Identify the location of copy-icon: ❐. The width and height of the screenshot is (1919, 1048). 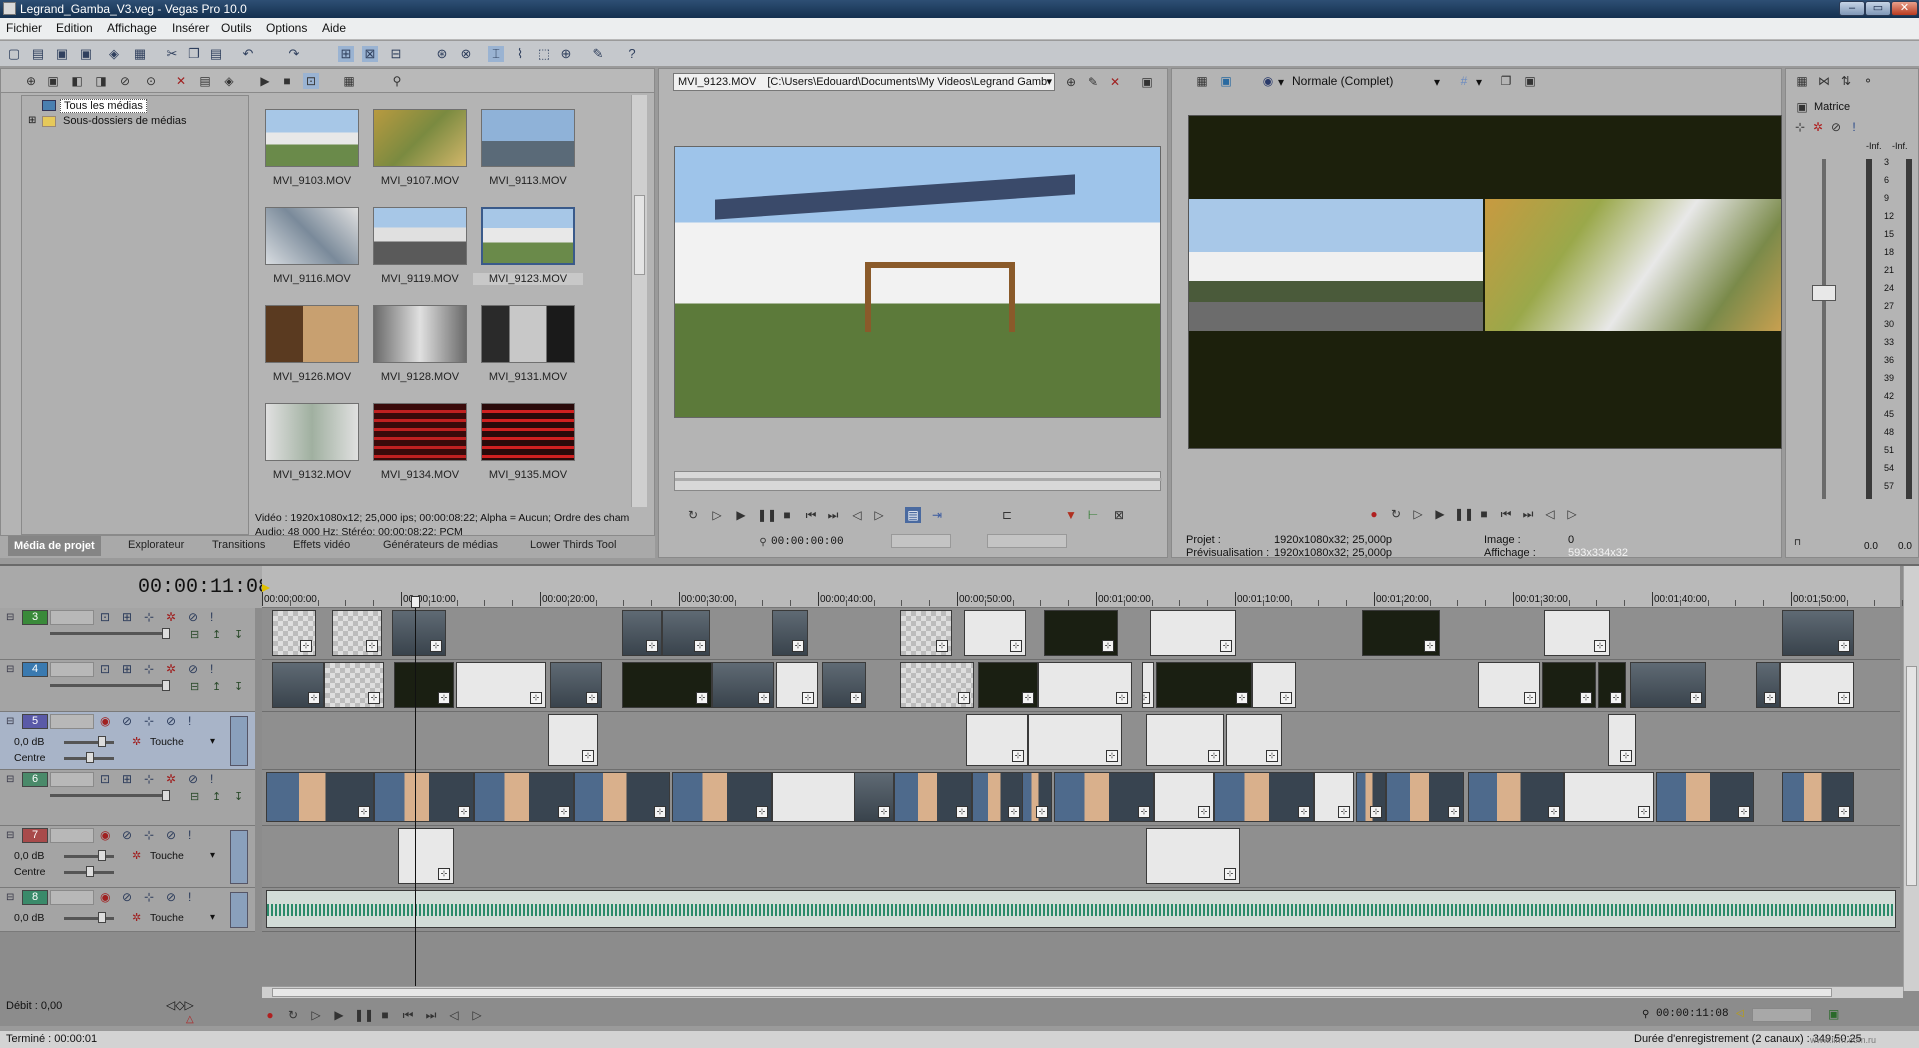
(194, 54).